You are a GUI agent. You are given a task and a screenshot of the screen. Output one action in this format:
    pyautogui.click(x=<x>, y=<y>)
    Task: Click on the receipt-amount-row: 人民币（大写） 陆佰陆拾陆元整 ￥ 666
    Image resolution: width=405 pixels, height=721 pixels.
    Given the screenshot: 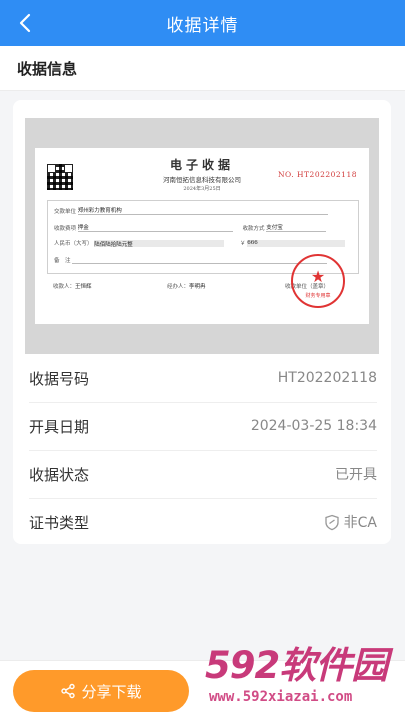 What is the action you would take?
    pyautogui.click(x=200, y=243)
    